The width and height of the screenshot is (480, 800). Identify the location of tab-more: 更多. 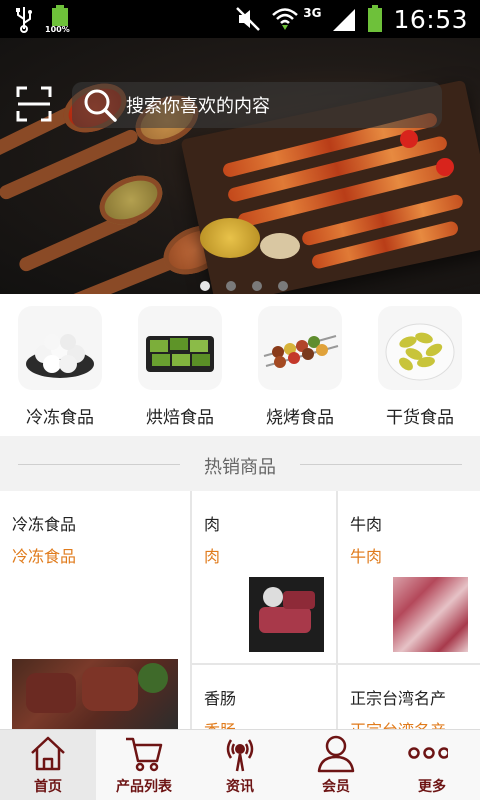
(432, 765).